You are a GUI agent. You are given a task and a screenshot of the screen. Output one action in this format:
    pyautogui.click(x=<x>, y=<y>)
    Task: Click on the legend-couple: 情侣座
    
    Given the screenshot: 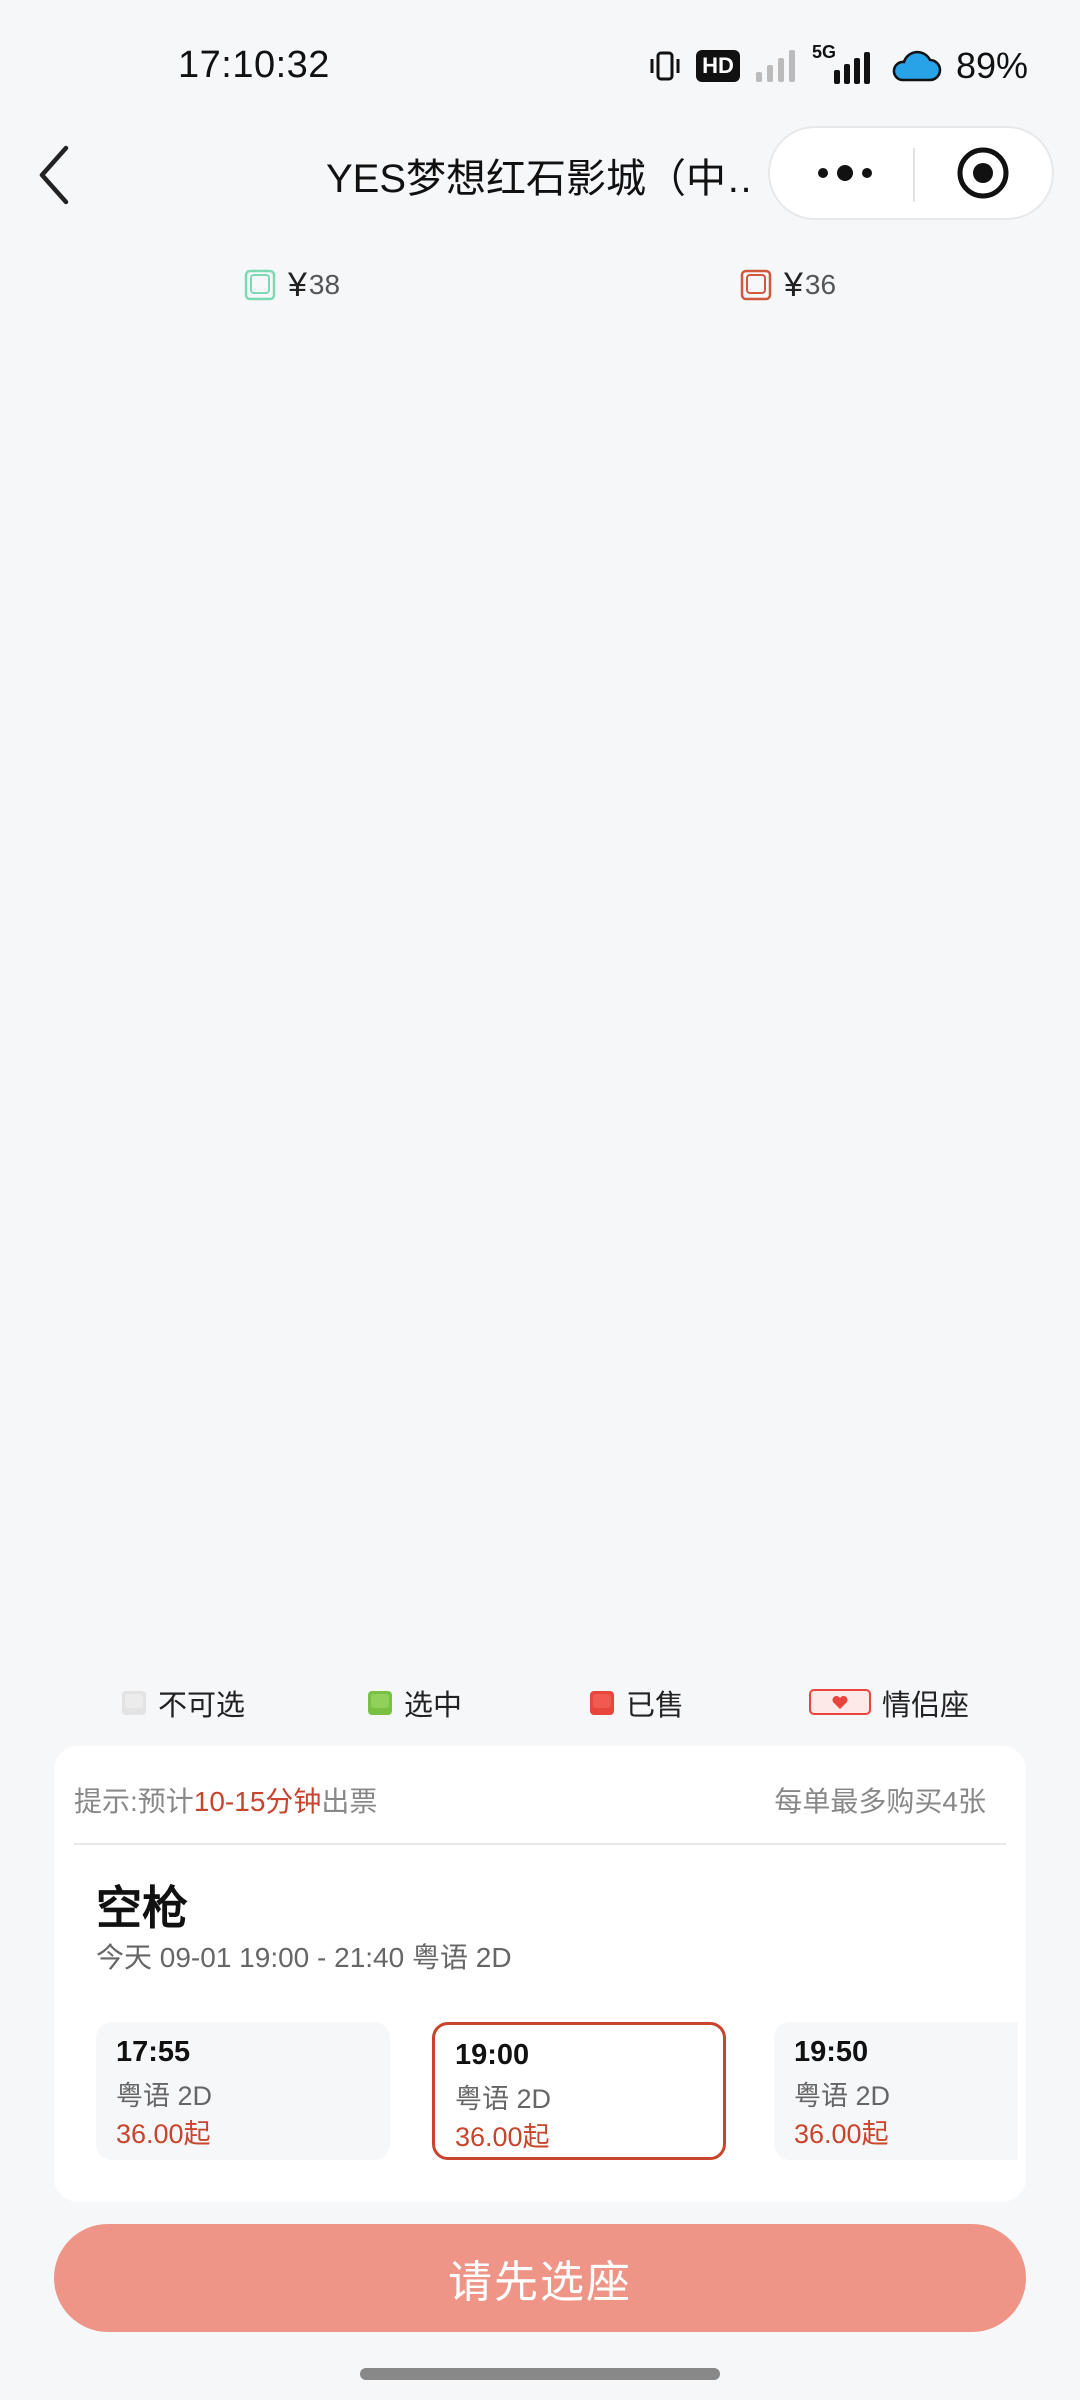 What is the action you would take?
    pyautogui.click(x=888, y=1703)
    